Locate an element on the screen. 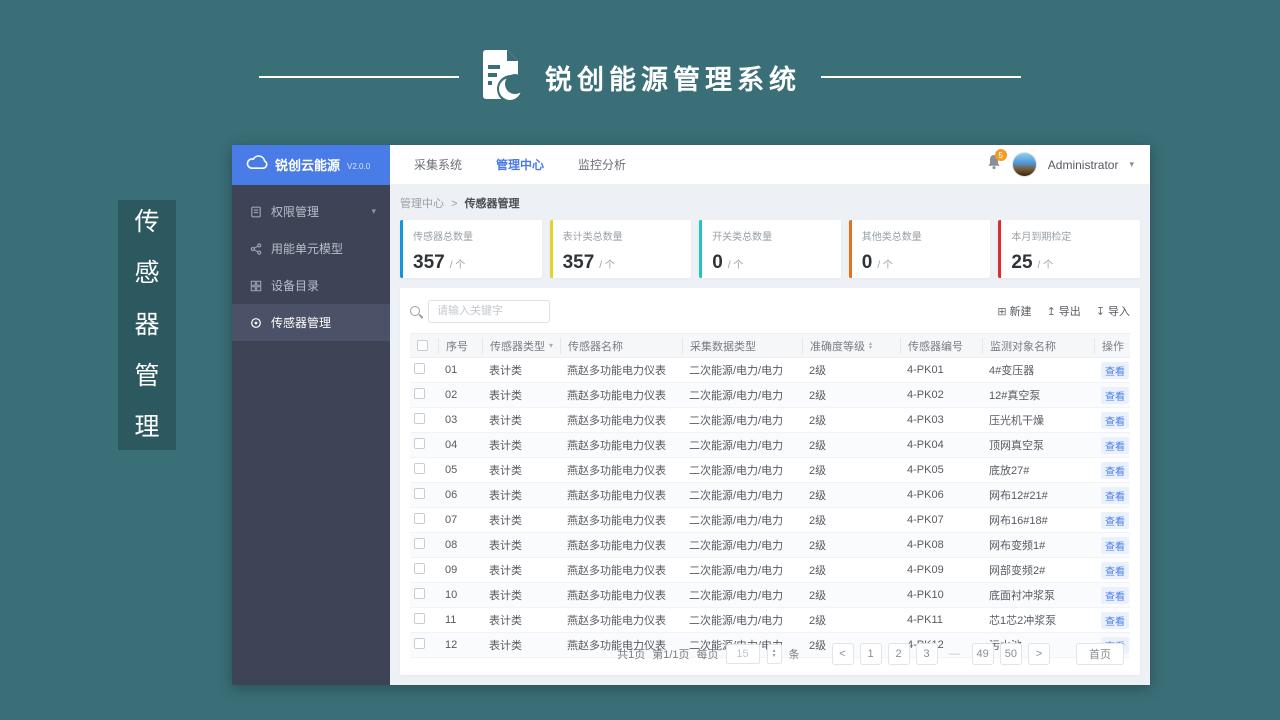  prev-page-button: < is located at coordinates (842, 654).